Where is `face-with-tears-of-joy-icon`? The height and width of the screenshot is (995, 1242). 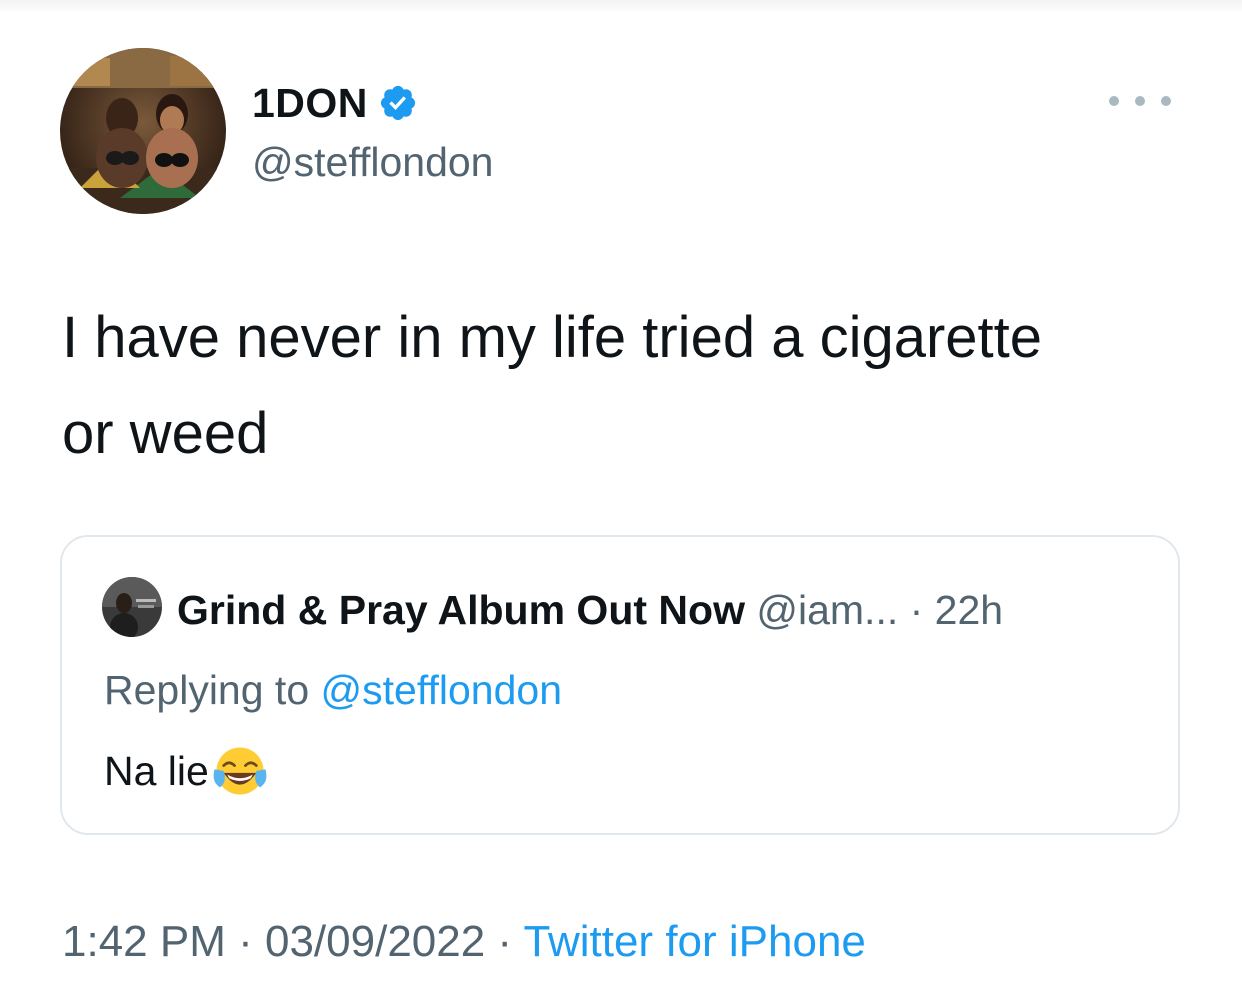 face-with-tears-of-joy-icon is located at coordinates (240, 771).